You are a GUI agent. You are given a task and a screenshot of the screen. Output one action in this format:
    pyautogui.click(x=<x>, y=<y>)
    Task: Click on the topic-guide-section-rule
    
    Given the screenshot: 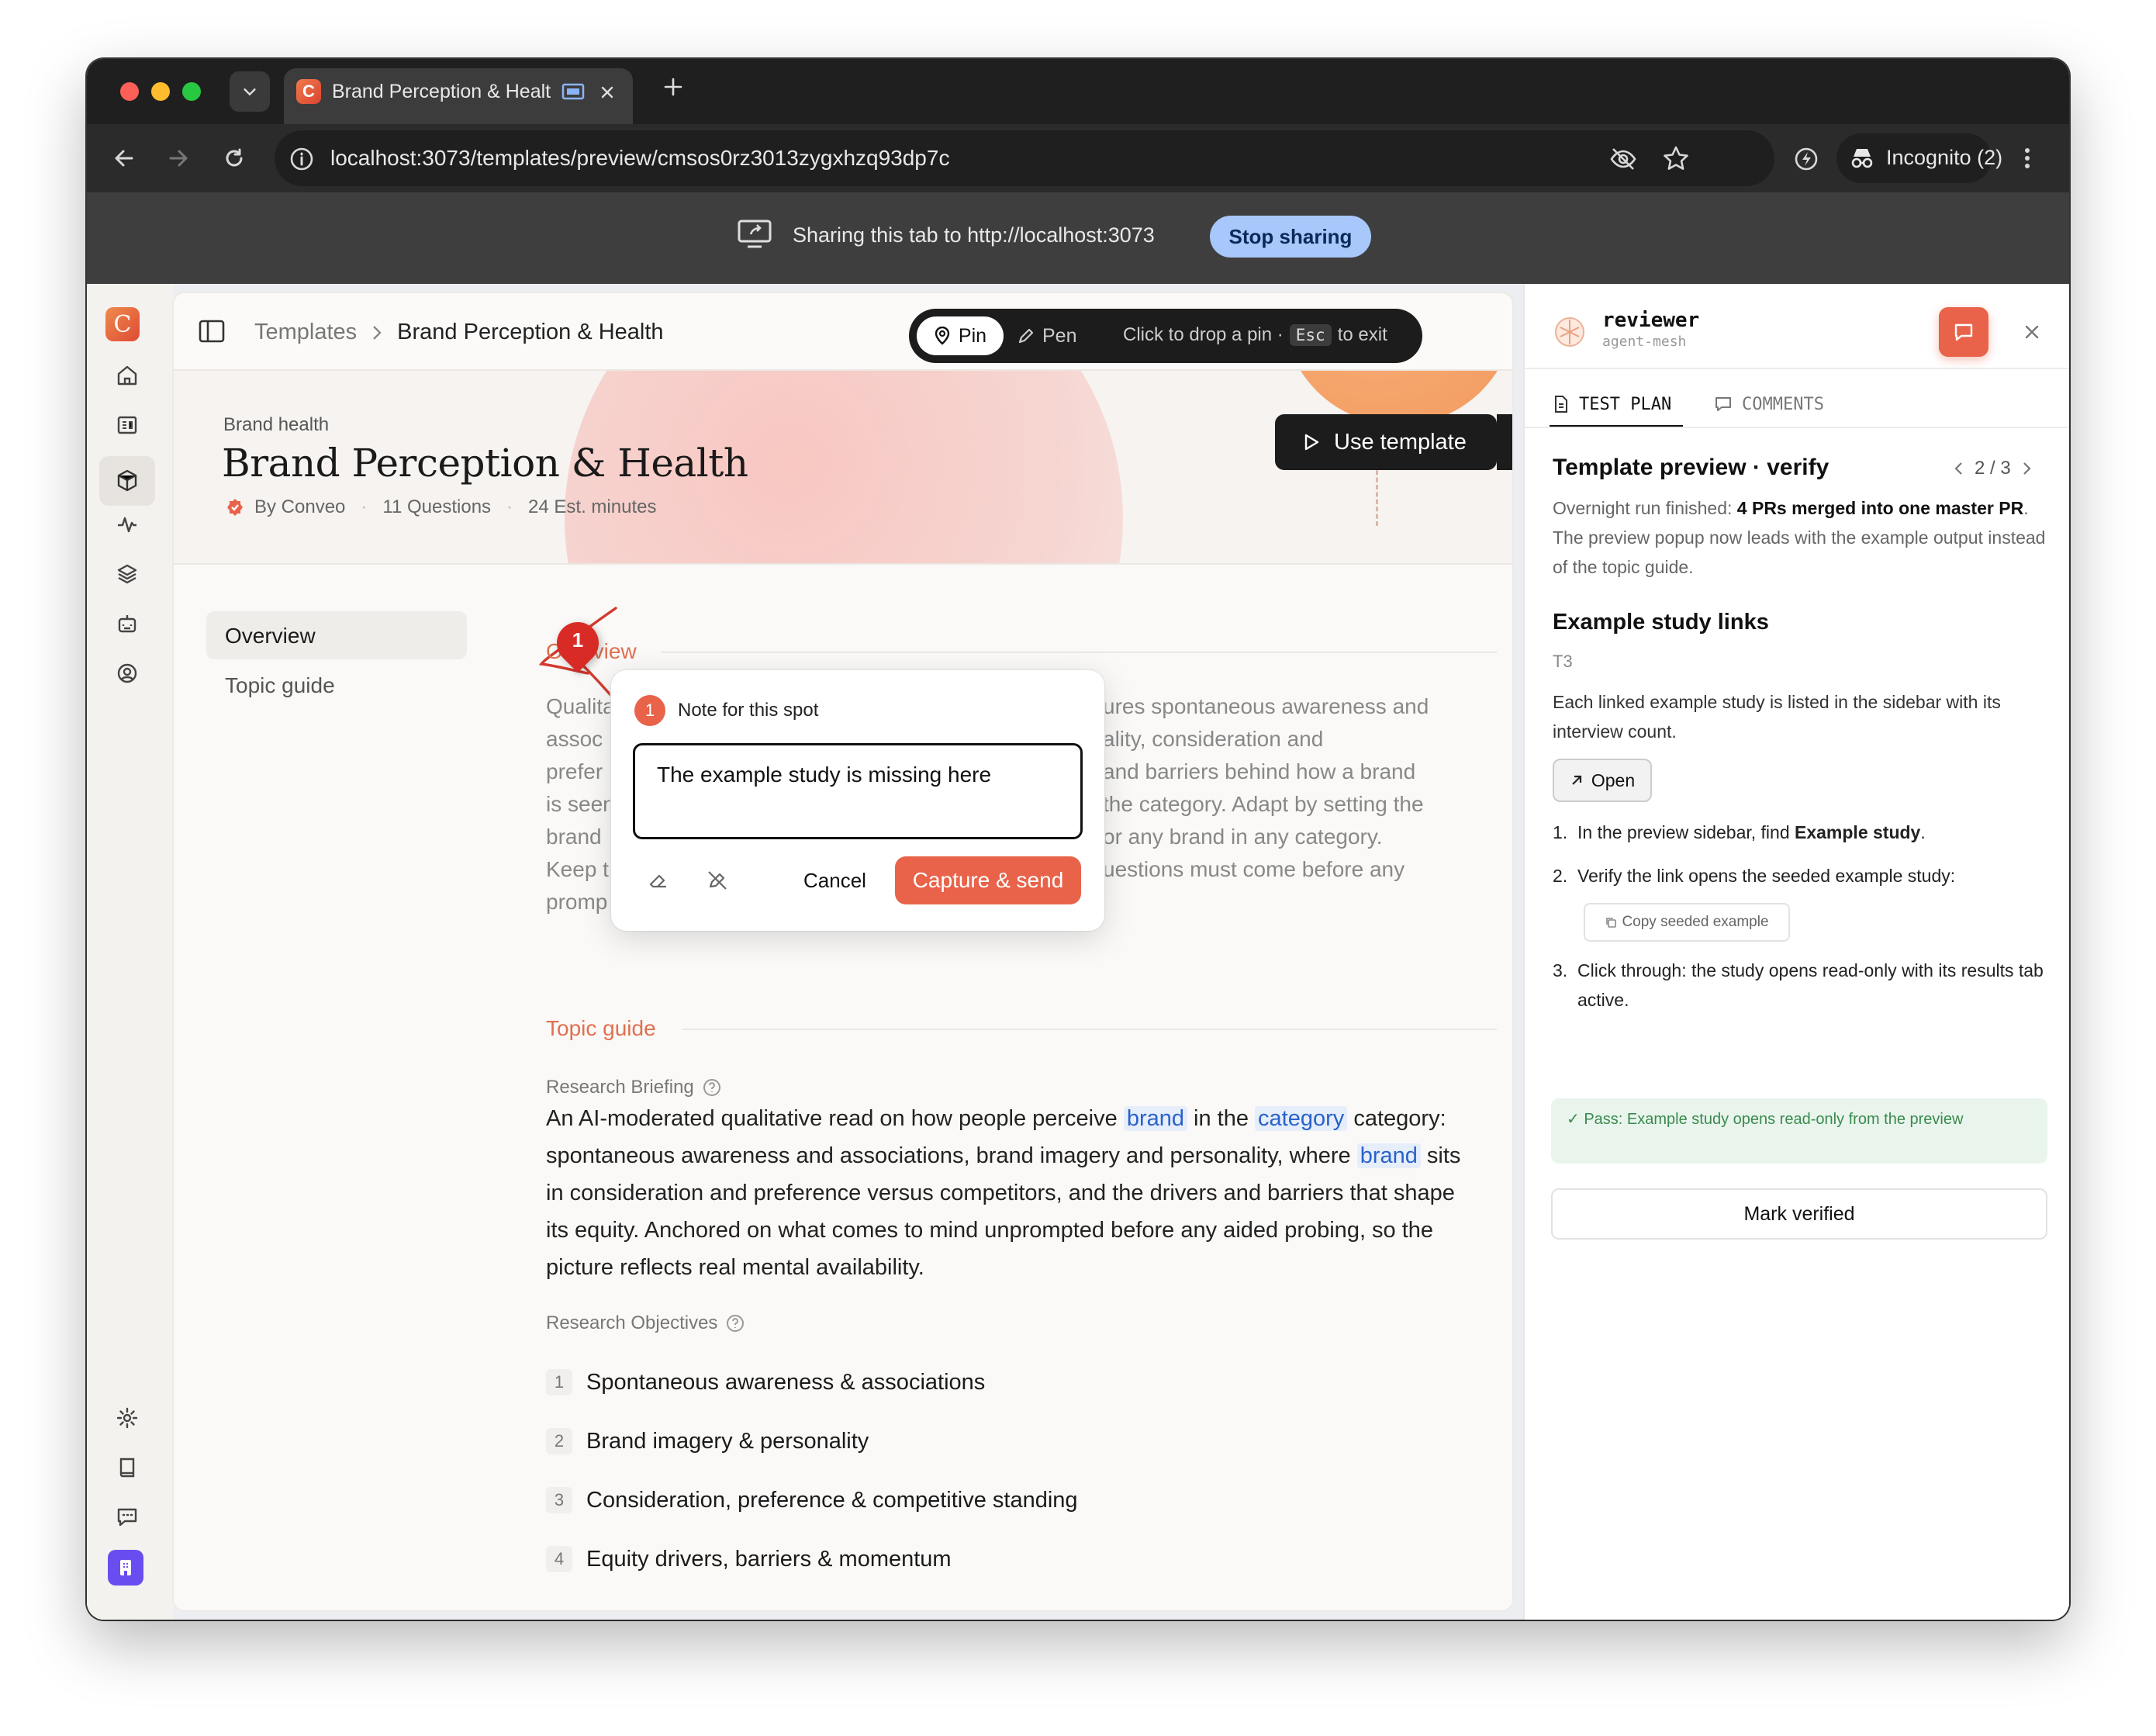 What is the action you would take?
    pyautogui.click(x=1089, y=1029)
    